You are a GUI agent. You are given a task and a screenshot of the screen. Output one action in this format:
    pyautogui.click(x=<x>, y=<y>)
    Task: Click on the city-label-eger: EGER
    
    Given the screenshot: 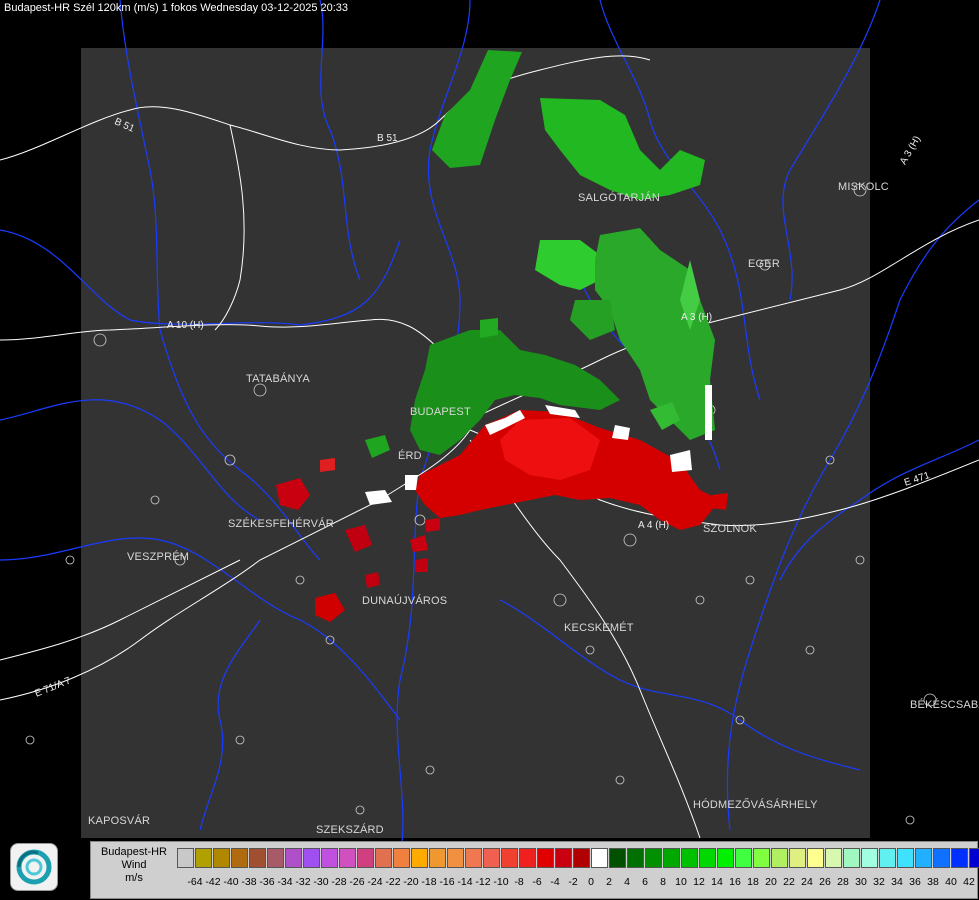 What is the action you would take?
    pyautogui.click(x=764, y=264)
    